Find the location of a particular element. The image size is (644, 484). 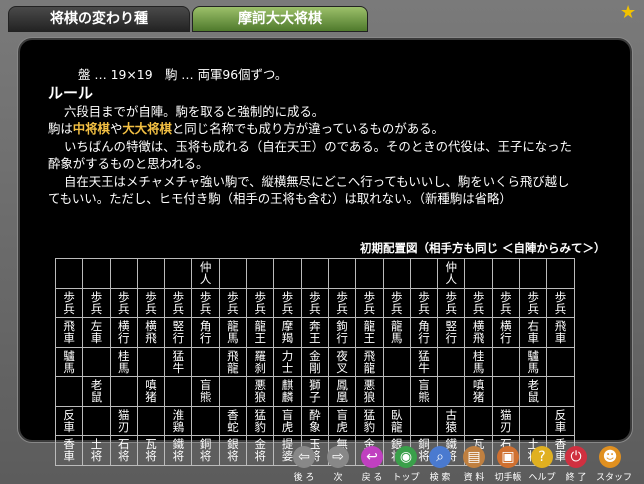

top-button: ◉ トップ is located at coordinates (406, 464).